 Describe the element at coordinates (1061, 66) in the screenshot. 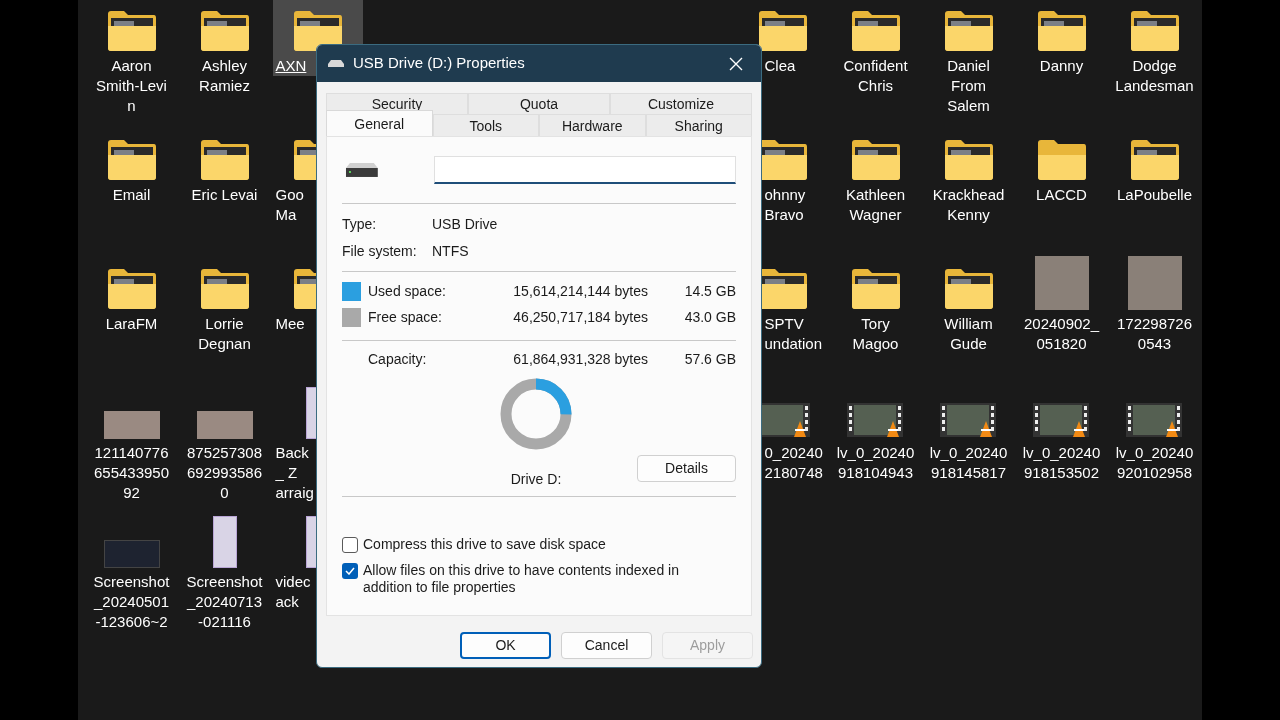

I see `desktop-icon-label: Danny` at that location.